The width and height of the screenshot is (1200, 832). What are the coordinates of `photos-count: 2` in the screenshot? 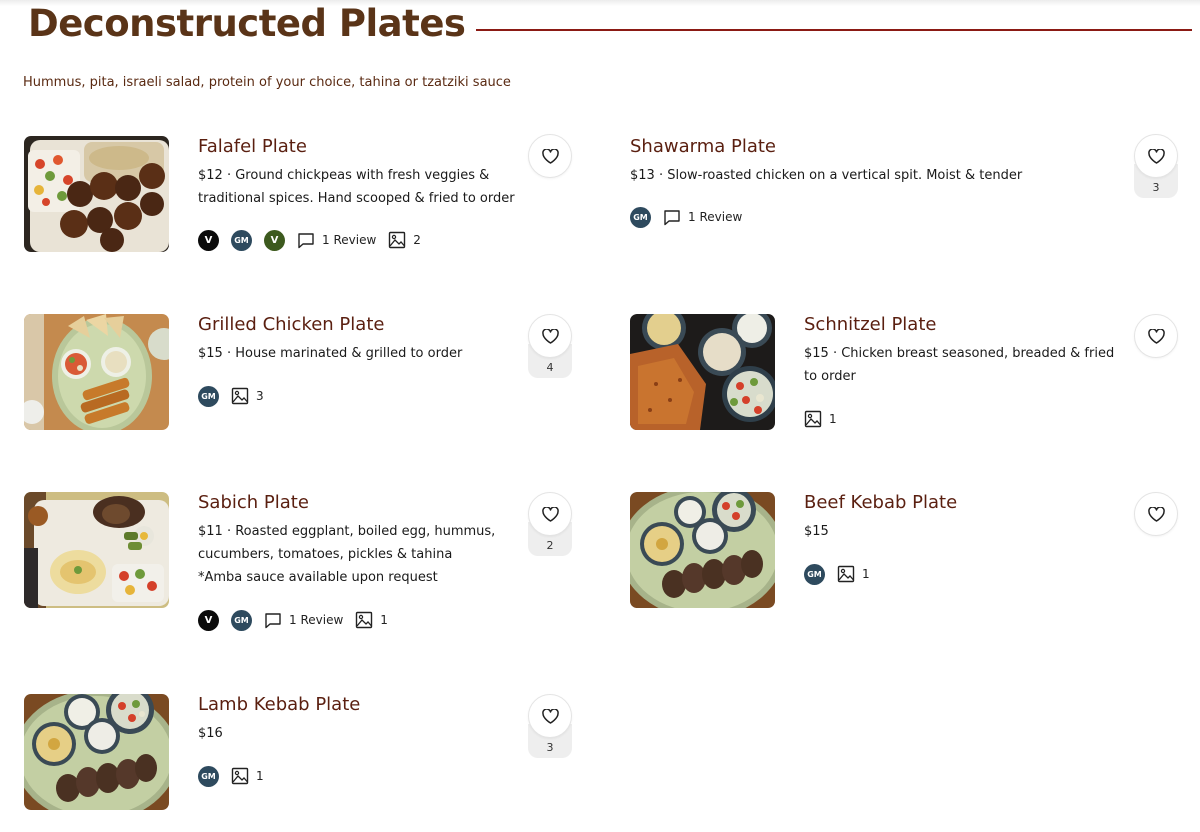 It's located at (417, 240).